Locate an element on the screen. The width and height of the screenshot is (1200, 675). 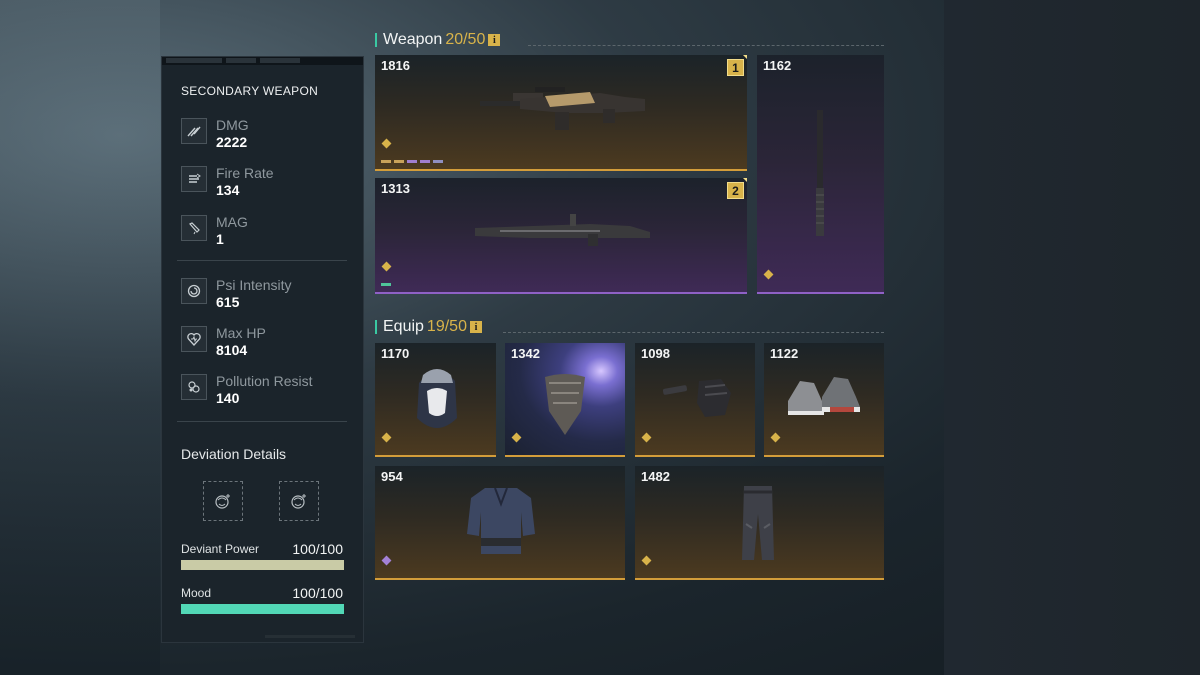
sneakers-icon is located at coordinates (824, 396).